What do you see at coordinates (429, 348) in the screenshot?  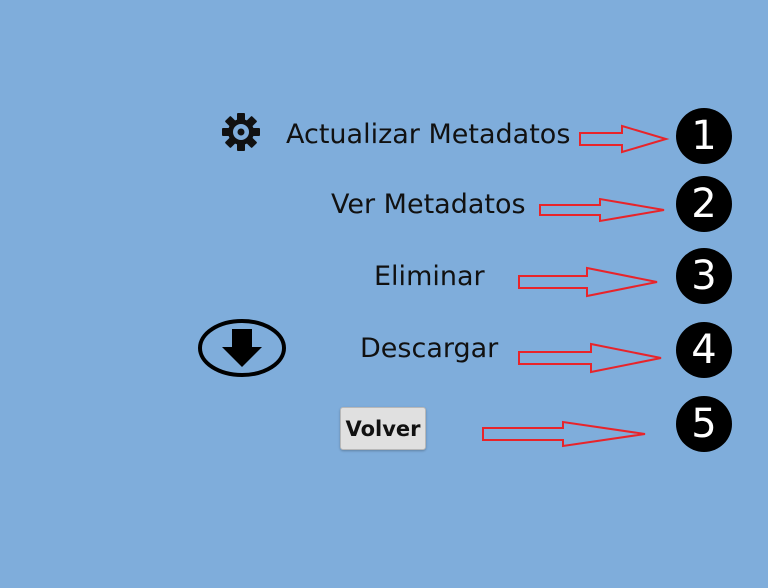 I see `menu-item-descargar: Descargar` at bounding box center [429, 348].